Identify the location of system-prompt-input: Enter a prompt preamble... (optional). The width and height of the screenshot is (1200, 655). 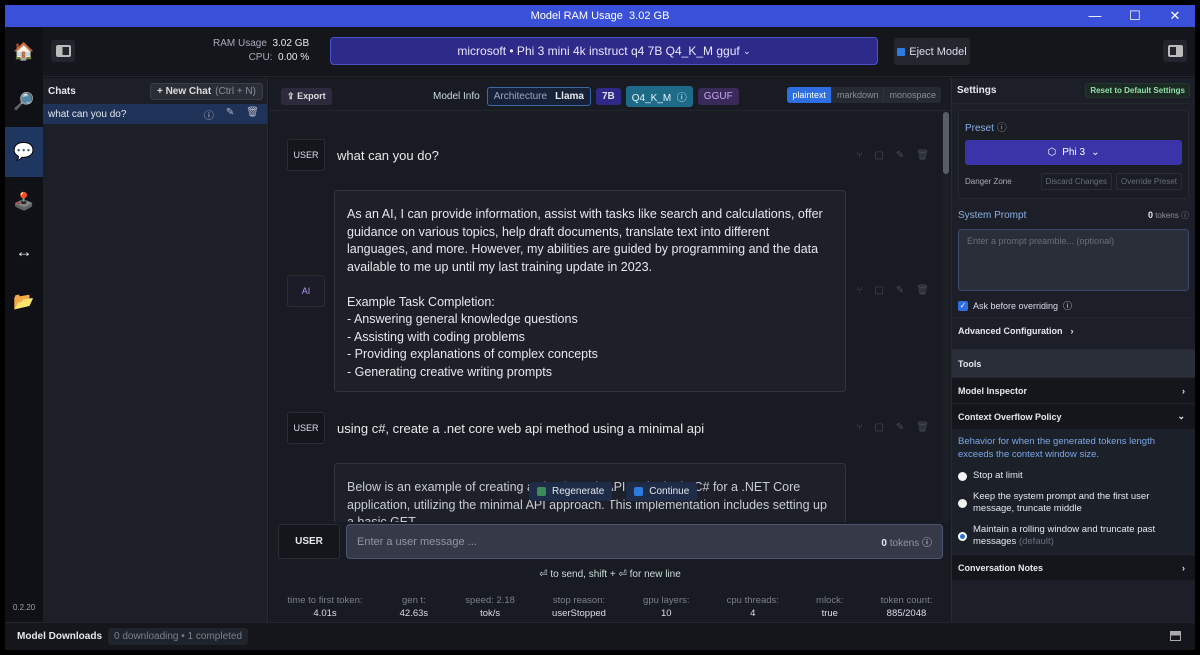
(1073, 260).